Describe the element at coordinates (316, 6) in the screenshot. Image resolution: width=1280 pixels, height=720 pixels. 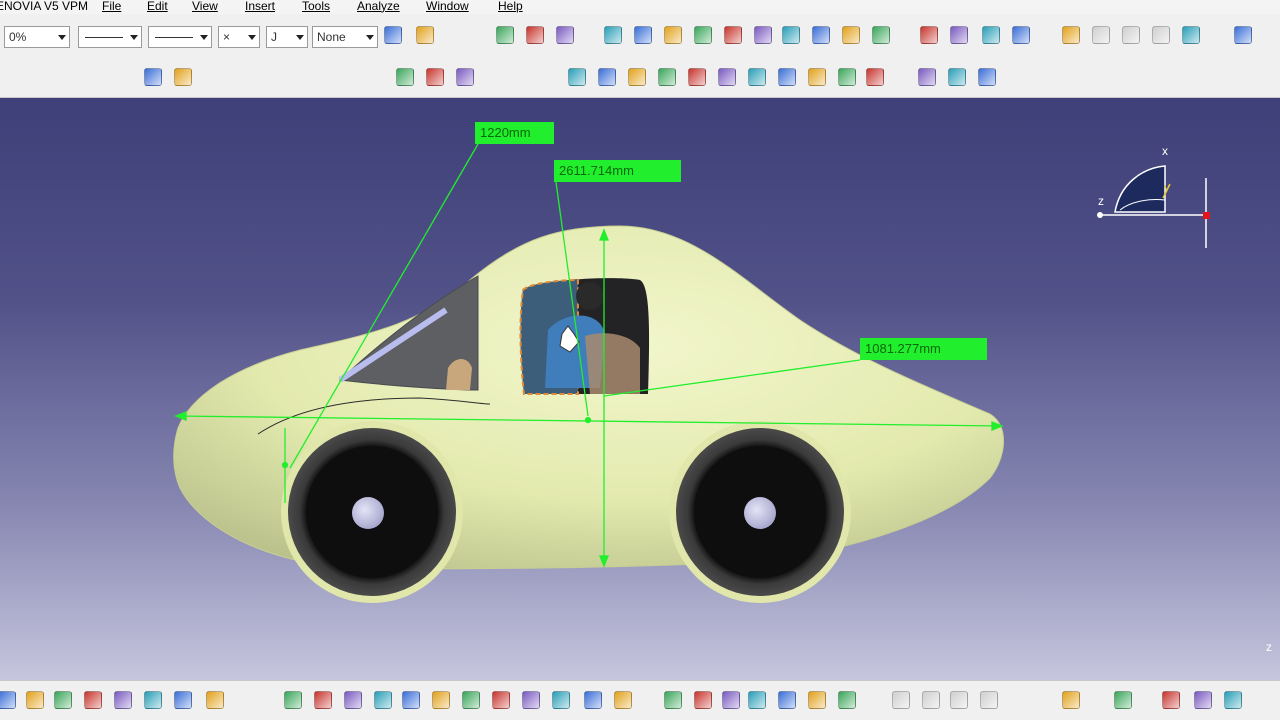
I see `menu-tools: Tools` at that location.